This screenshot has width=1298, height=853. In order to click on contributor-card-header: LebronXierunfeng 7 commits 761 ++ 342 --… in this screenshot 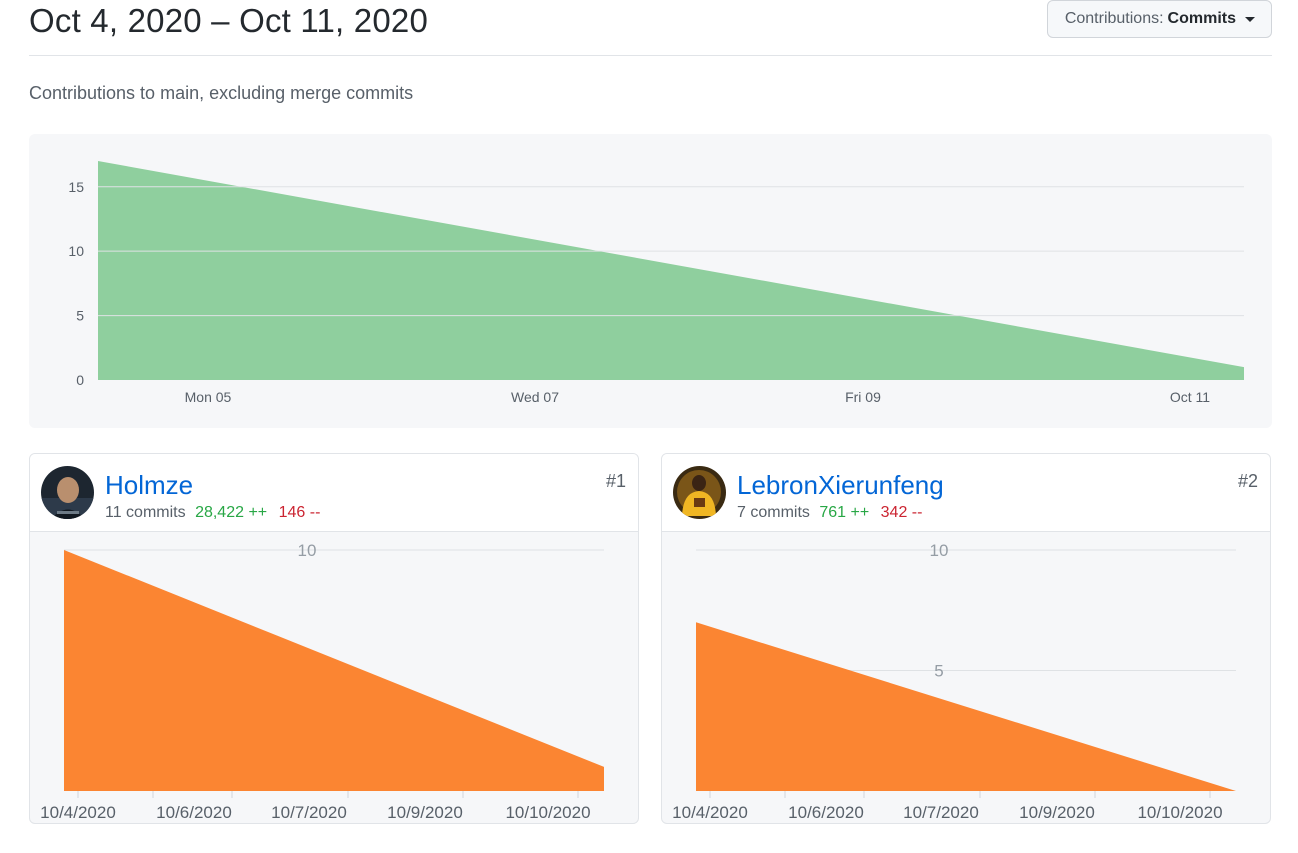, I will do `click(966, 493)`.